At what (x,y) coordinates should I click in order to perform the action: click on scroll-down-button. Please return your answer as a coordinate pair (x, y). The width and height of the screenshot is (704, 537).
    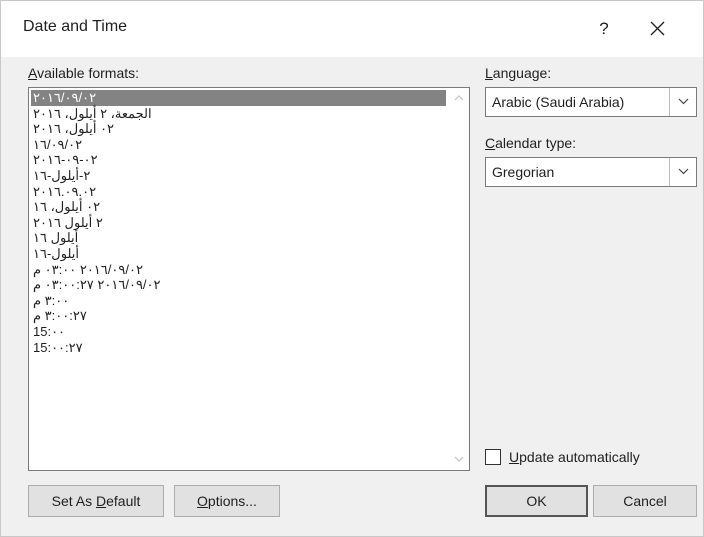
    Looking at the image, I should click on (459, 459).